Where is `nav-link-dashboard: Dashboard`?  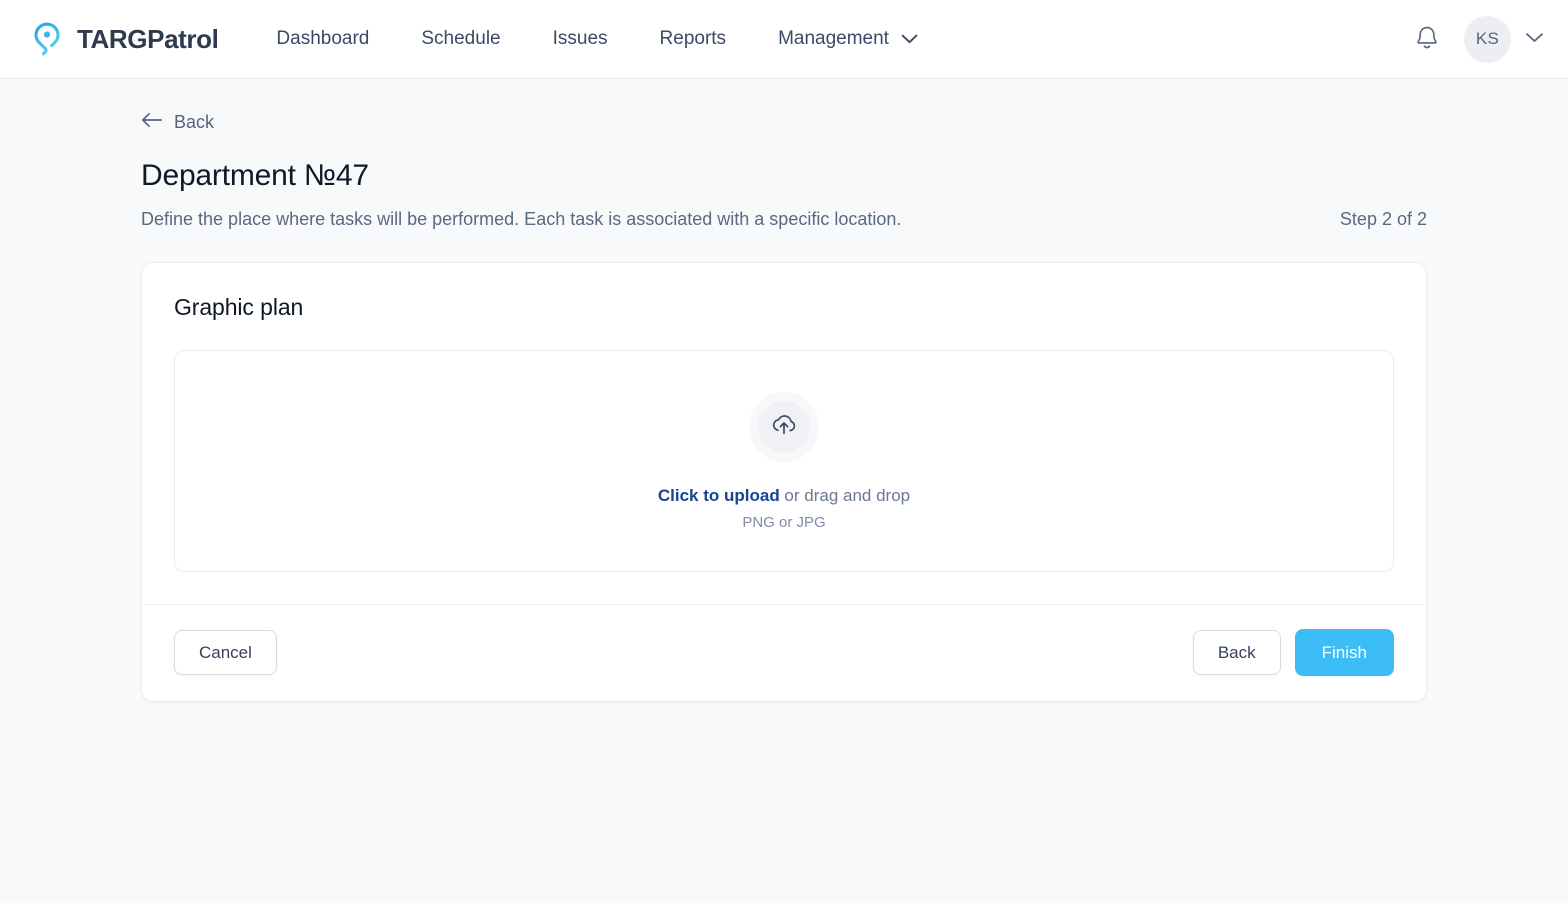
nav-link-dashboard: Dashboard is located at coordinates (322, 39).